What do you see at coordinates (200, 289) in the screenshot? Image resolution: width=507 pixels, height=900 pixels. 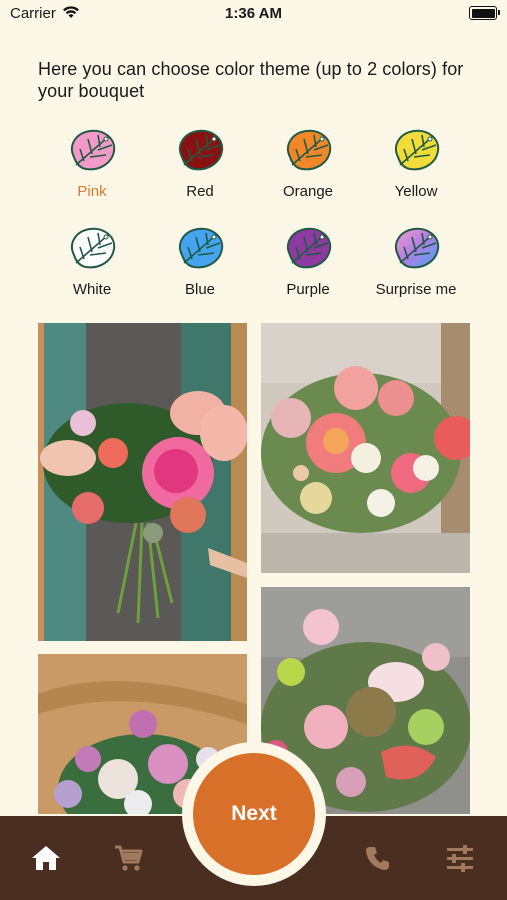 I see `theme-label: Blue` at bounding box center [200, 289].